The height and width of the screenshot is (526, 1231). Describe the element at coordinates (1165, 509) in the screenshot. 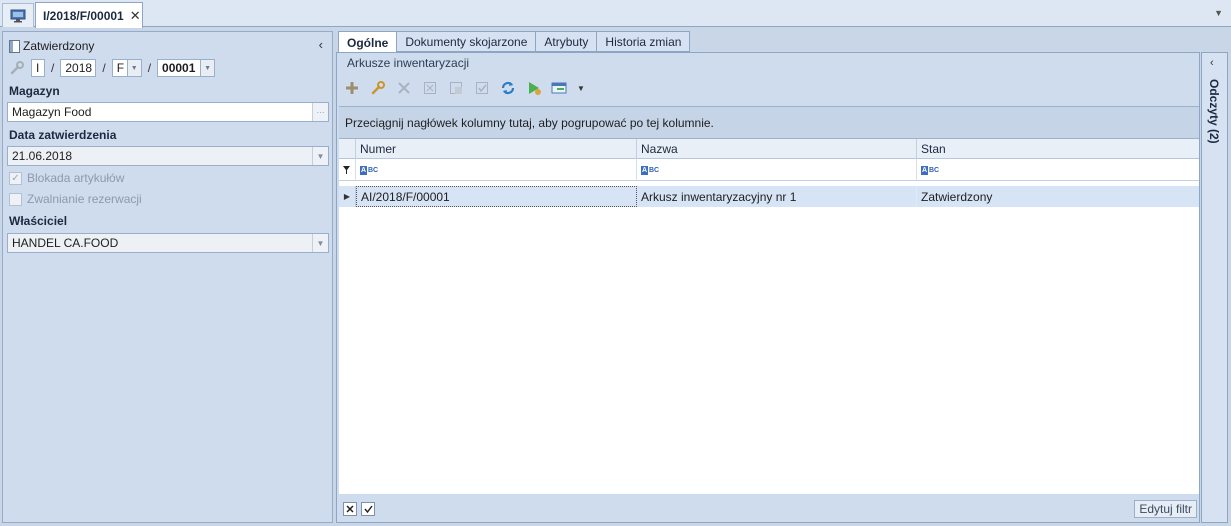

I see `edit-filter-button: Edytuj filtr` at that location.